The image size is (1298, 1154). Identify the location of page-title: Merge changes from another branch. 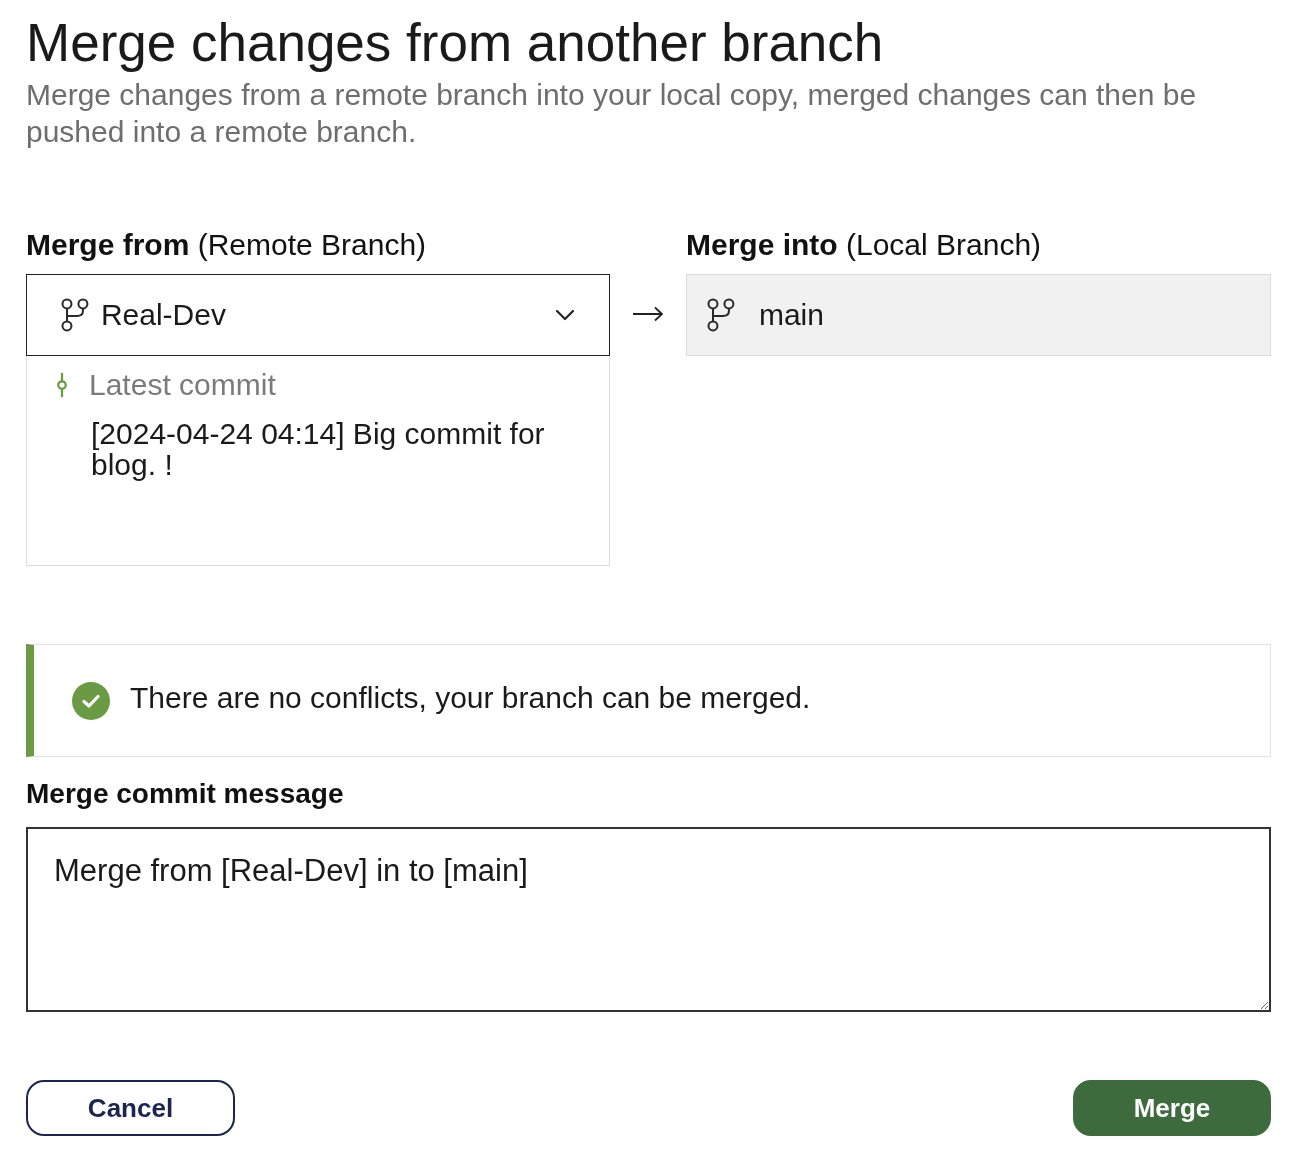
(455, 43).